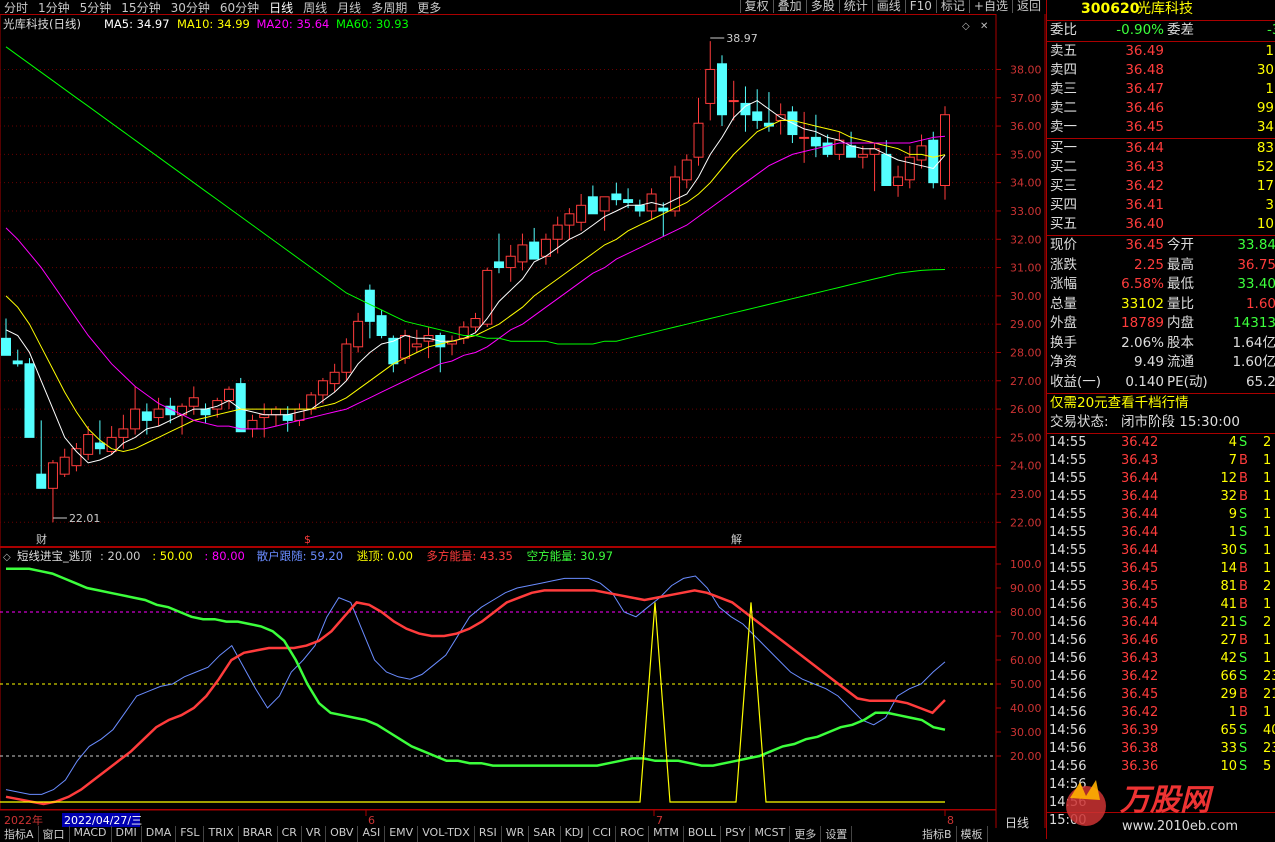 This screenshot has height=842, width=1275. I want to click on price-tick-label: 26.00, so click(1026, 409).